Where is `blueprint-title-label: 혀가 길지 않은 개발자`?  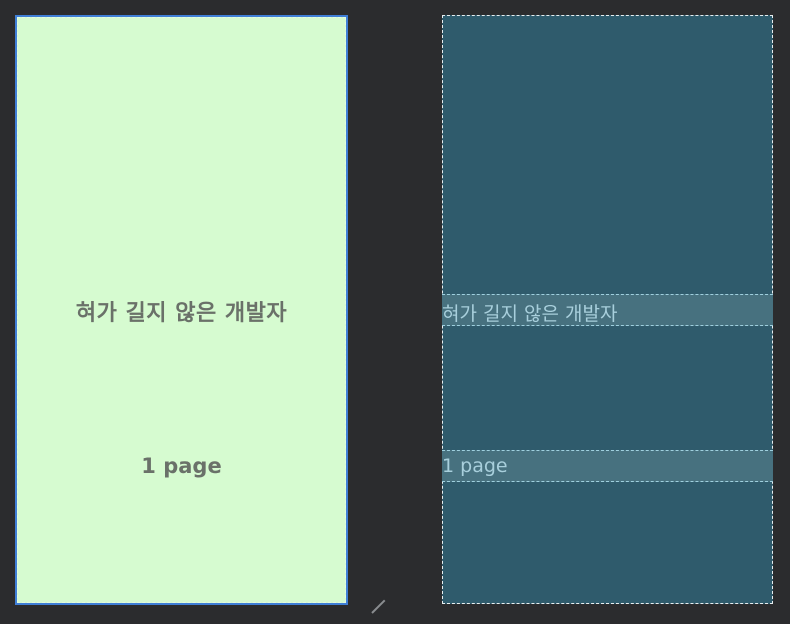
blueprint-title-label: 혀가 길지 않은 개발자 is located at coordinates (530, 314).